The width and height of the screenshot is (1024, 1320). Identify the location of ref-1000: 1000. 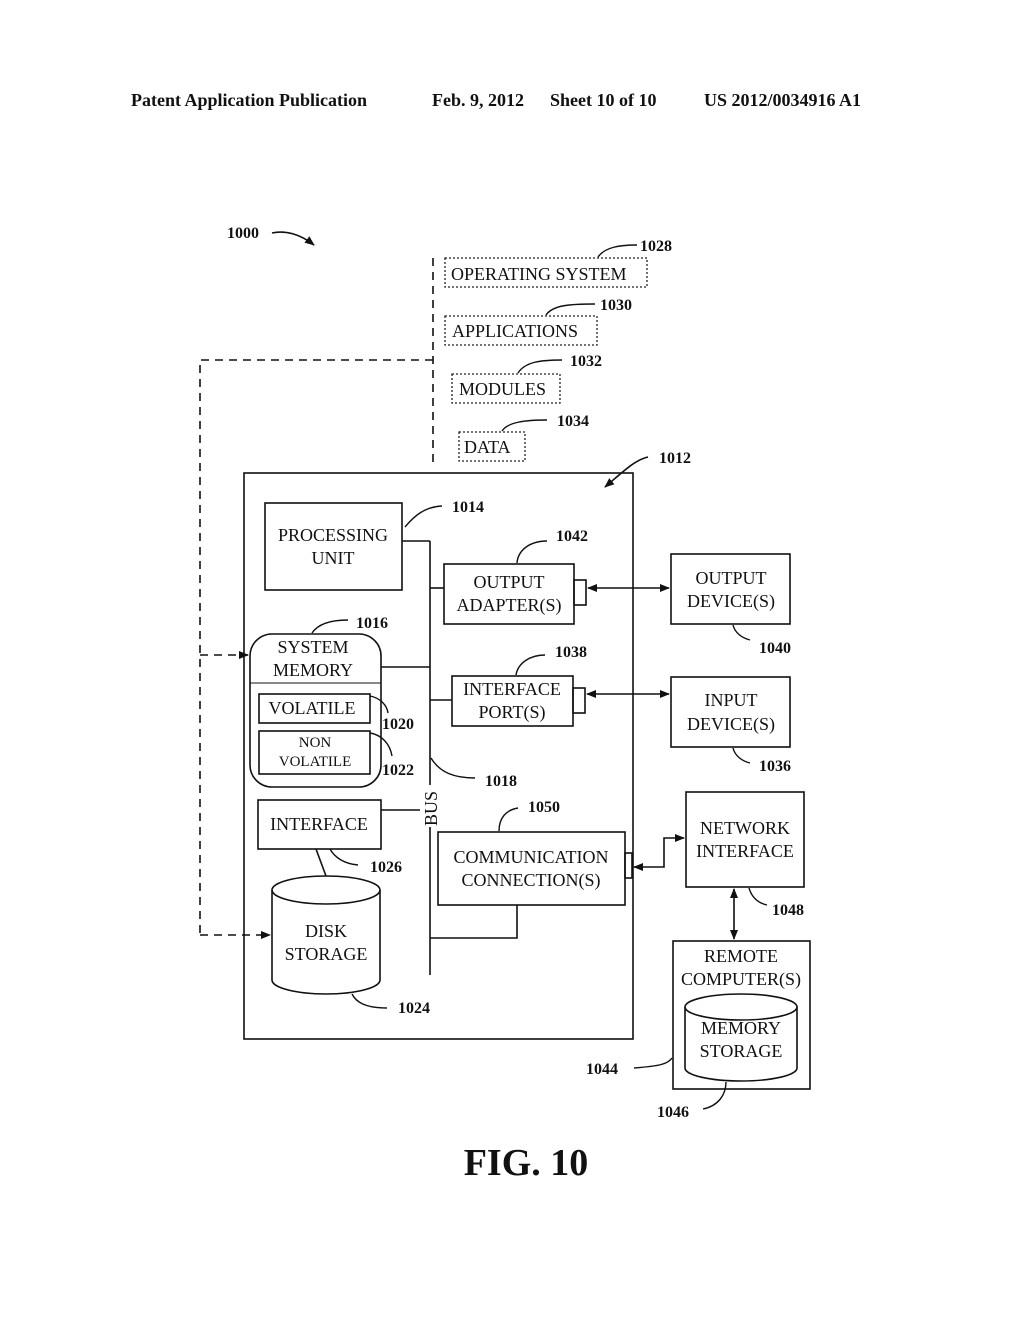
(243, 233).